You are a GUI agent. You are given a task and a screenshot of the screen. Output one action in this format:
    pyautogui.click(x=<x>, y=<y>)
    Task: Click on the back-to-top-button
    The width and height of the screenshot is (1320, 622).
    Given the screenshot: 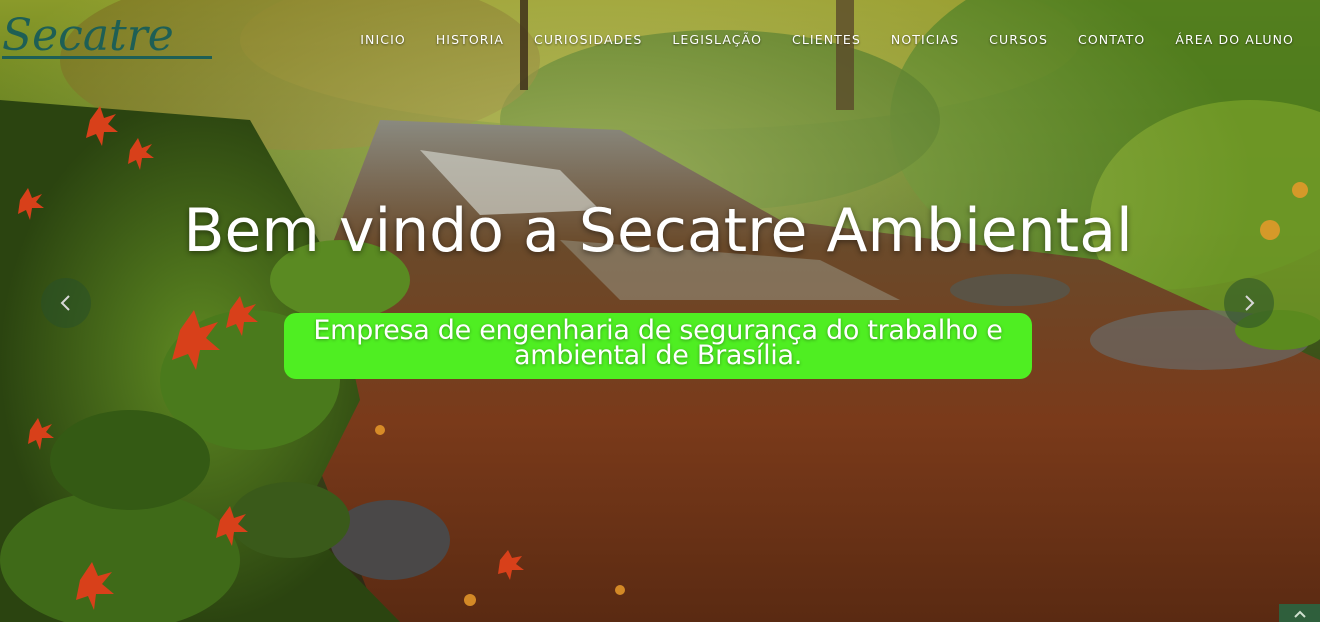 What is the action you would take?
    pyautogui.click(x=1299, y=613)
    